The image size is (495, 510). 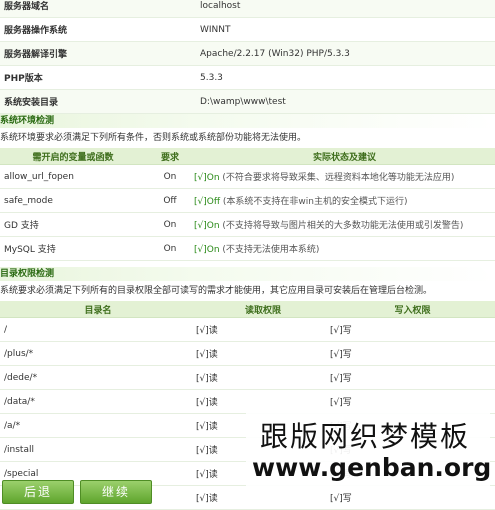 I want to click on dir-name: /dede/*, so click(x=98, y=377).